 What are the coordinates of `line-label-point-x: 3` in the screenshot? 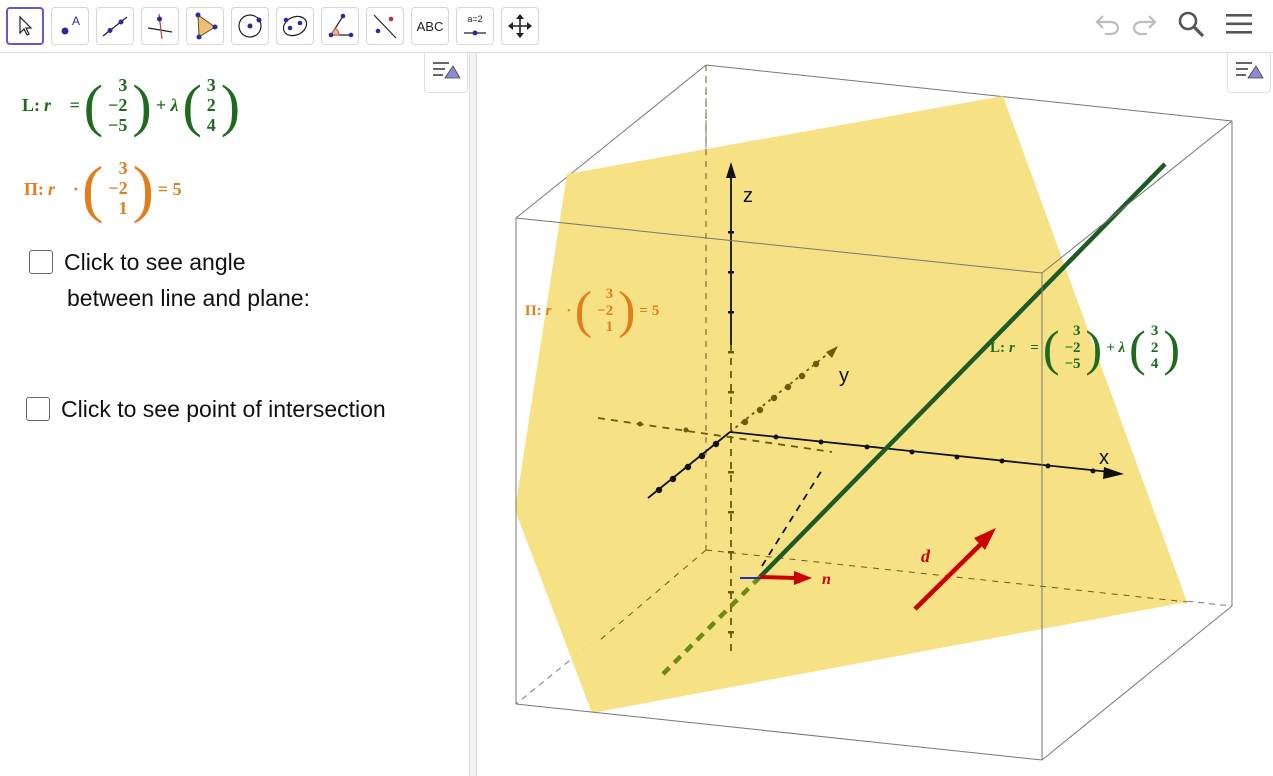 It's located at (1077, 331).